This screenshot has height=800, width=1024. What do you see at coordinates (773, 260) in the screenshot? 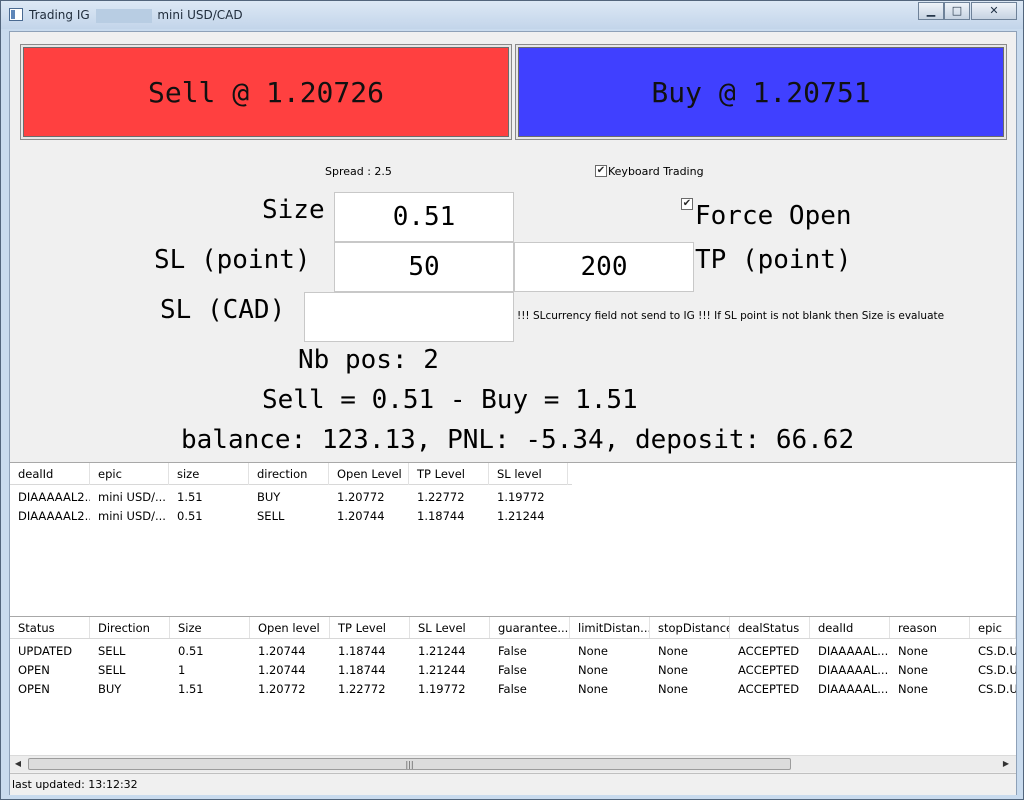
I see `tp-point-label: TP (point)` at bounding box center [773, 260].